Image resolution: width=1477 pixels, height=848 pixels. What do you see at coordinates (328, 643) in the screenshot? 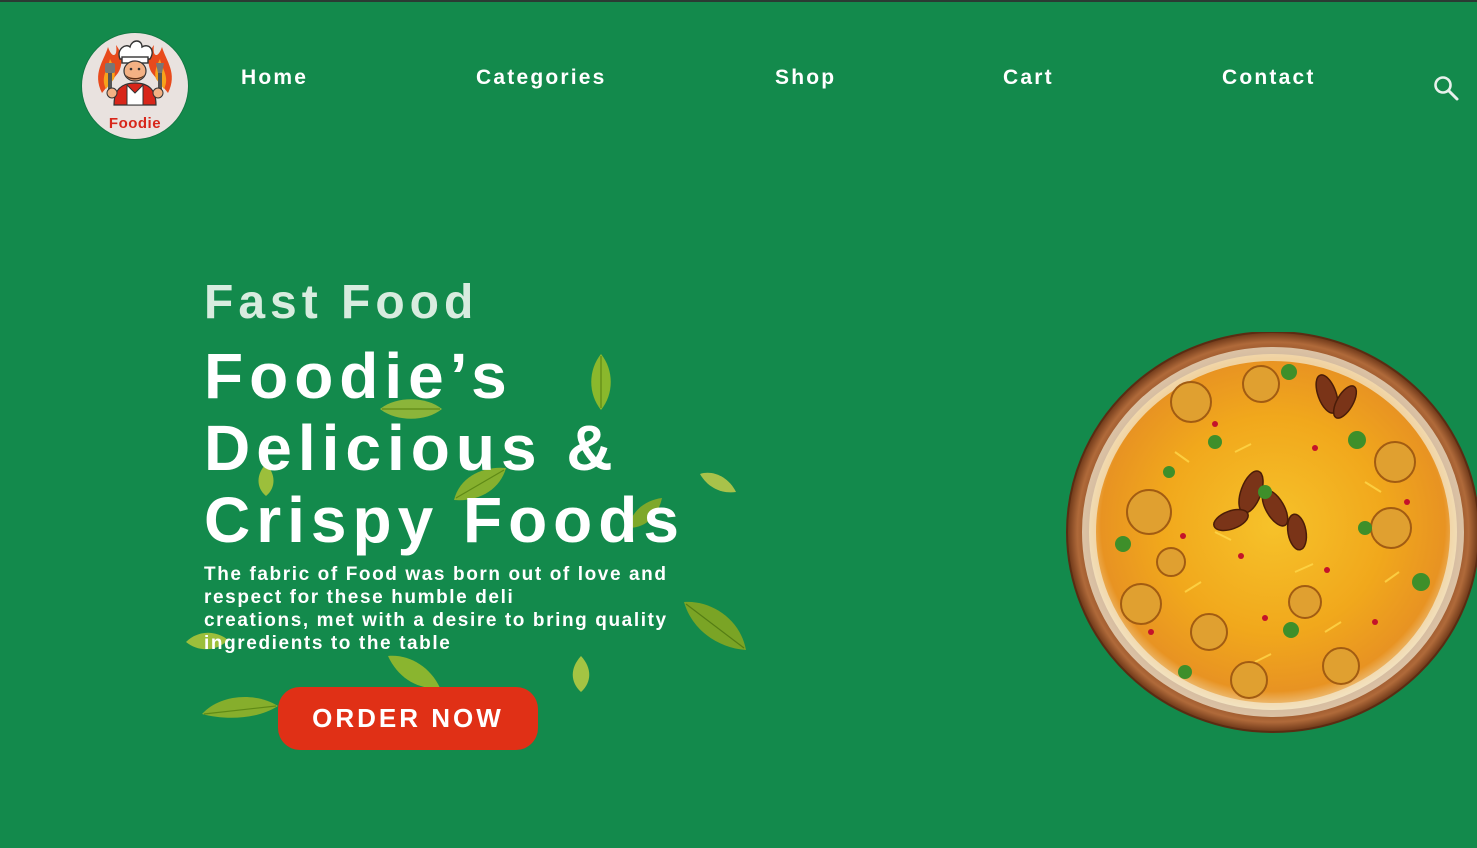
I see `description-line: ingredients to the table` at bounding box center [328, 643].